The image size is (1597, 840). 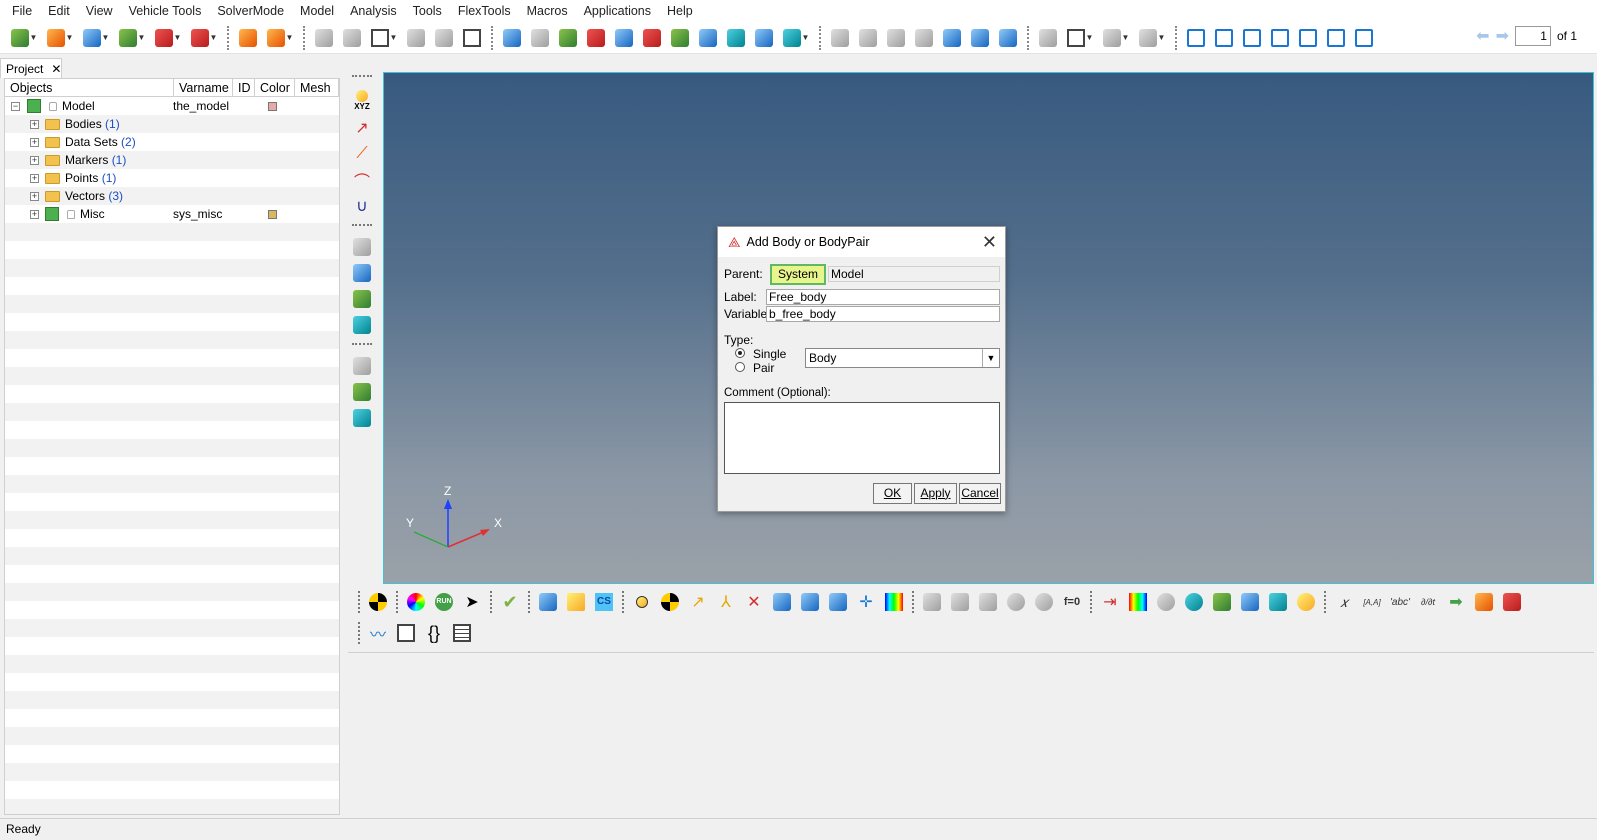 What do you see at coordinates (740, 367) in the screenshot?
I see `pair-radio` at bounding box center [740, 367].